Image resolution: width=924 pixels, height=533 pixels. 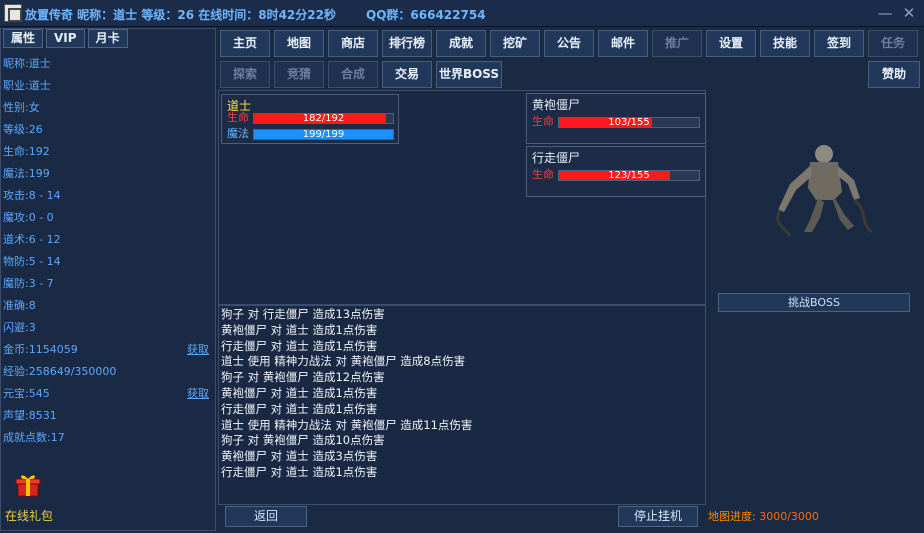 What do you see at coordinates (198, 394) in the screenshot?
I see `get-ingot-link: 获取` at bounding box center [198, 394].